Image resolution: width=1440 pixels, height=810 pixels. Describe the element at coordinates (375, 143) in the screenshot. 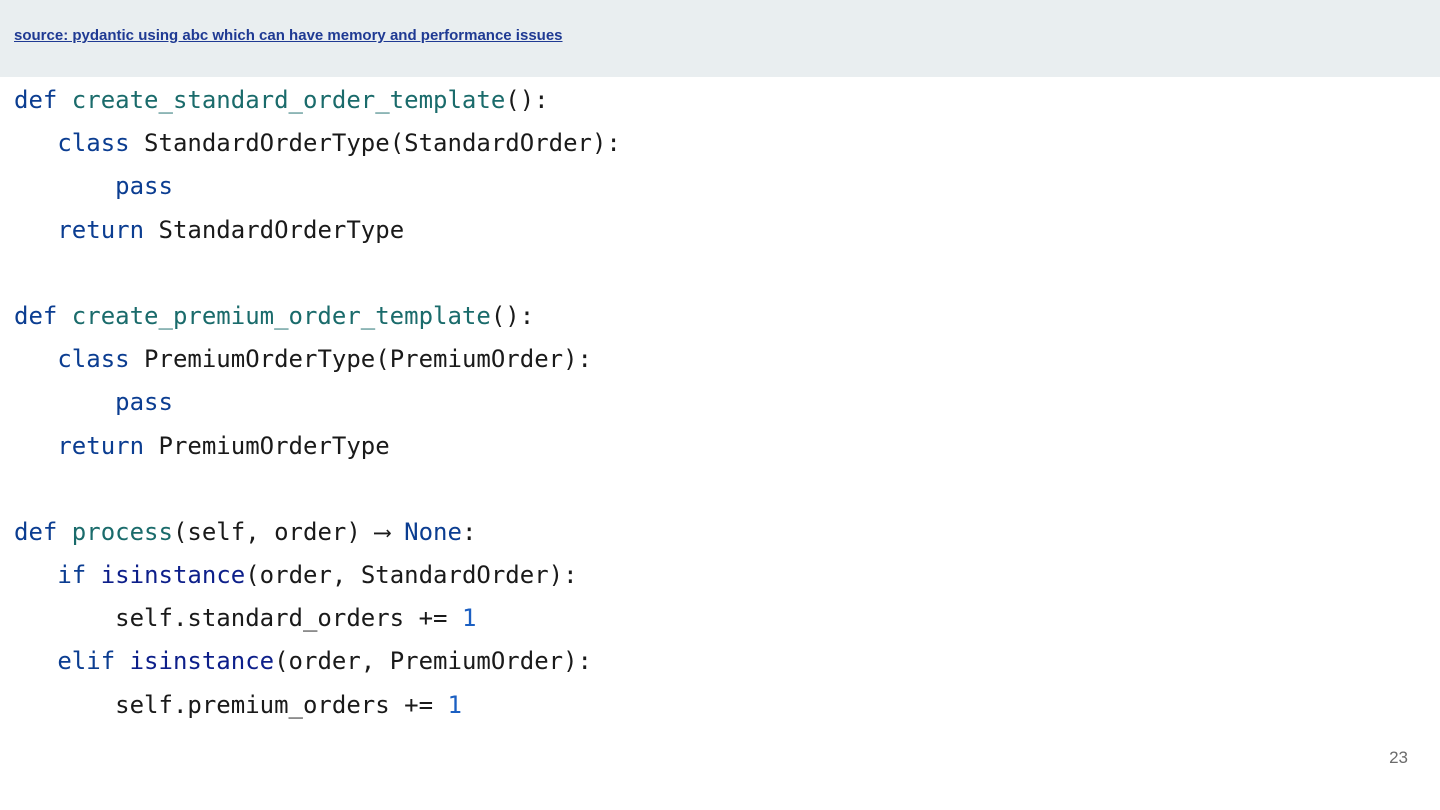

I see `code-text: StandardOrderType(StandardOrder):` at that location.